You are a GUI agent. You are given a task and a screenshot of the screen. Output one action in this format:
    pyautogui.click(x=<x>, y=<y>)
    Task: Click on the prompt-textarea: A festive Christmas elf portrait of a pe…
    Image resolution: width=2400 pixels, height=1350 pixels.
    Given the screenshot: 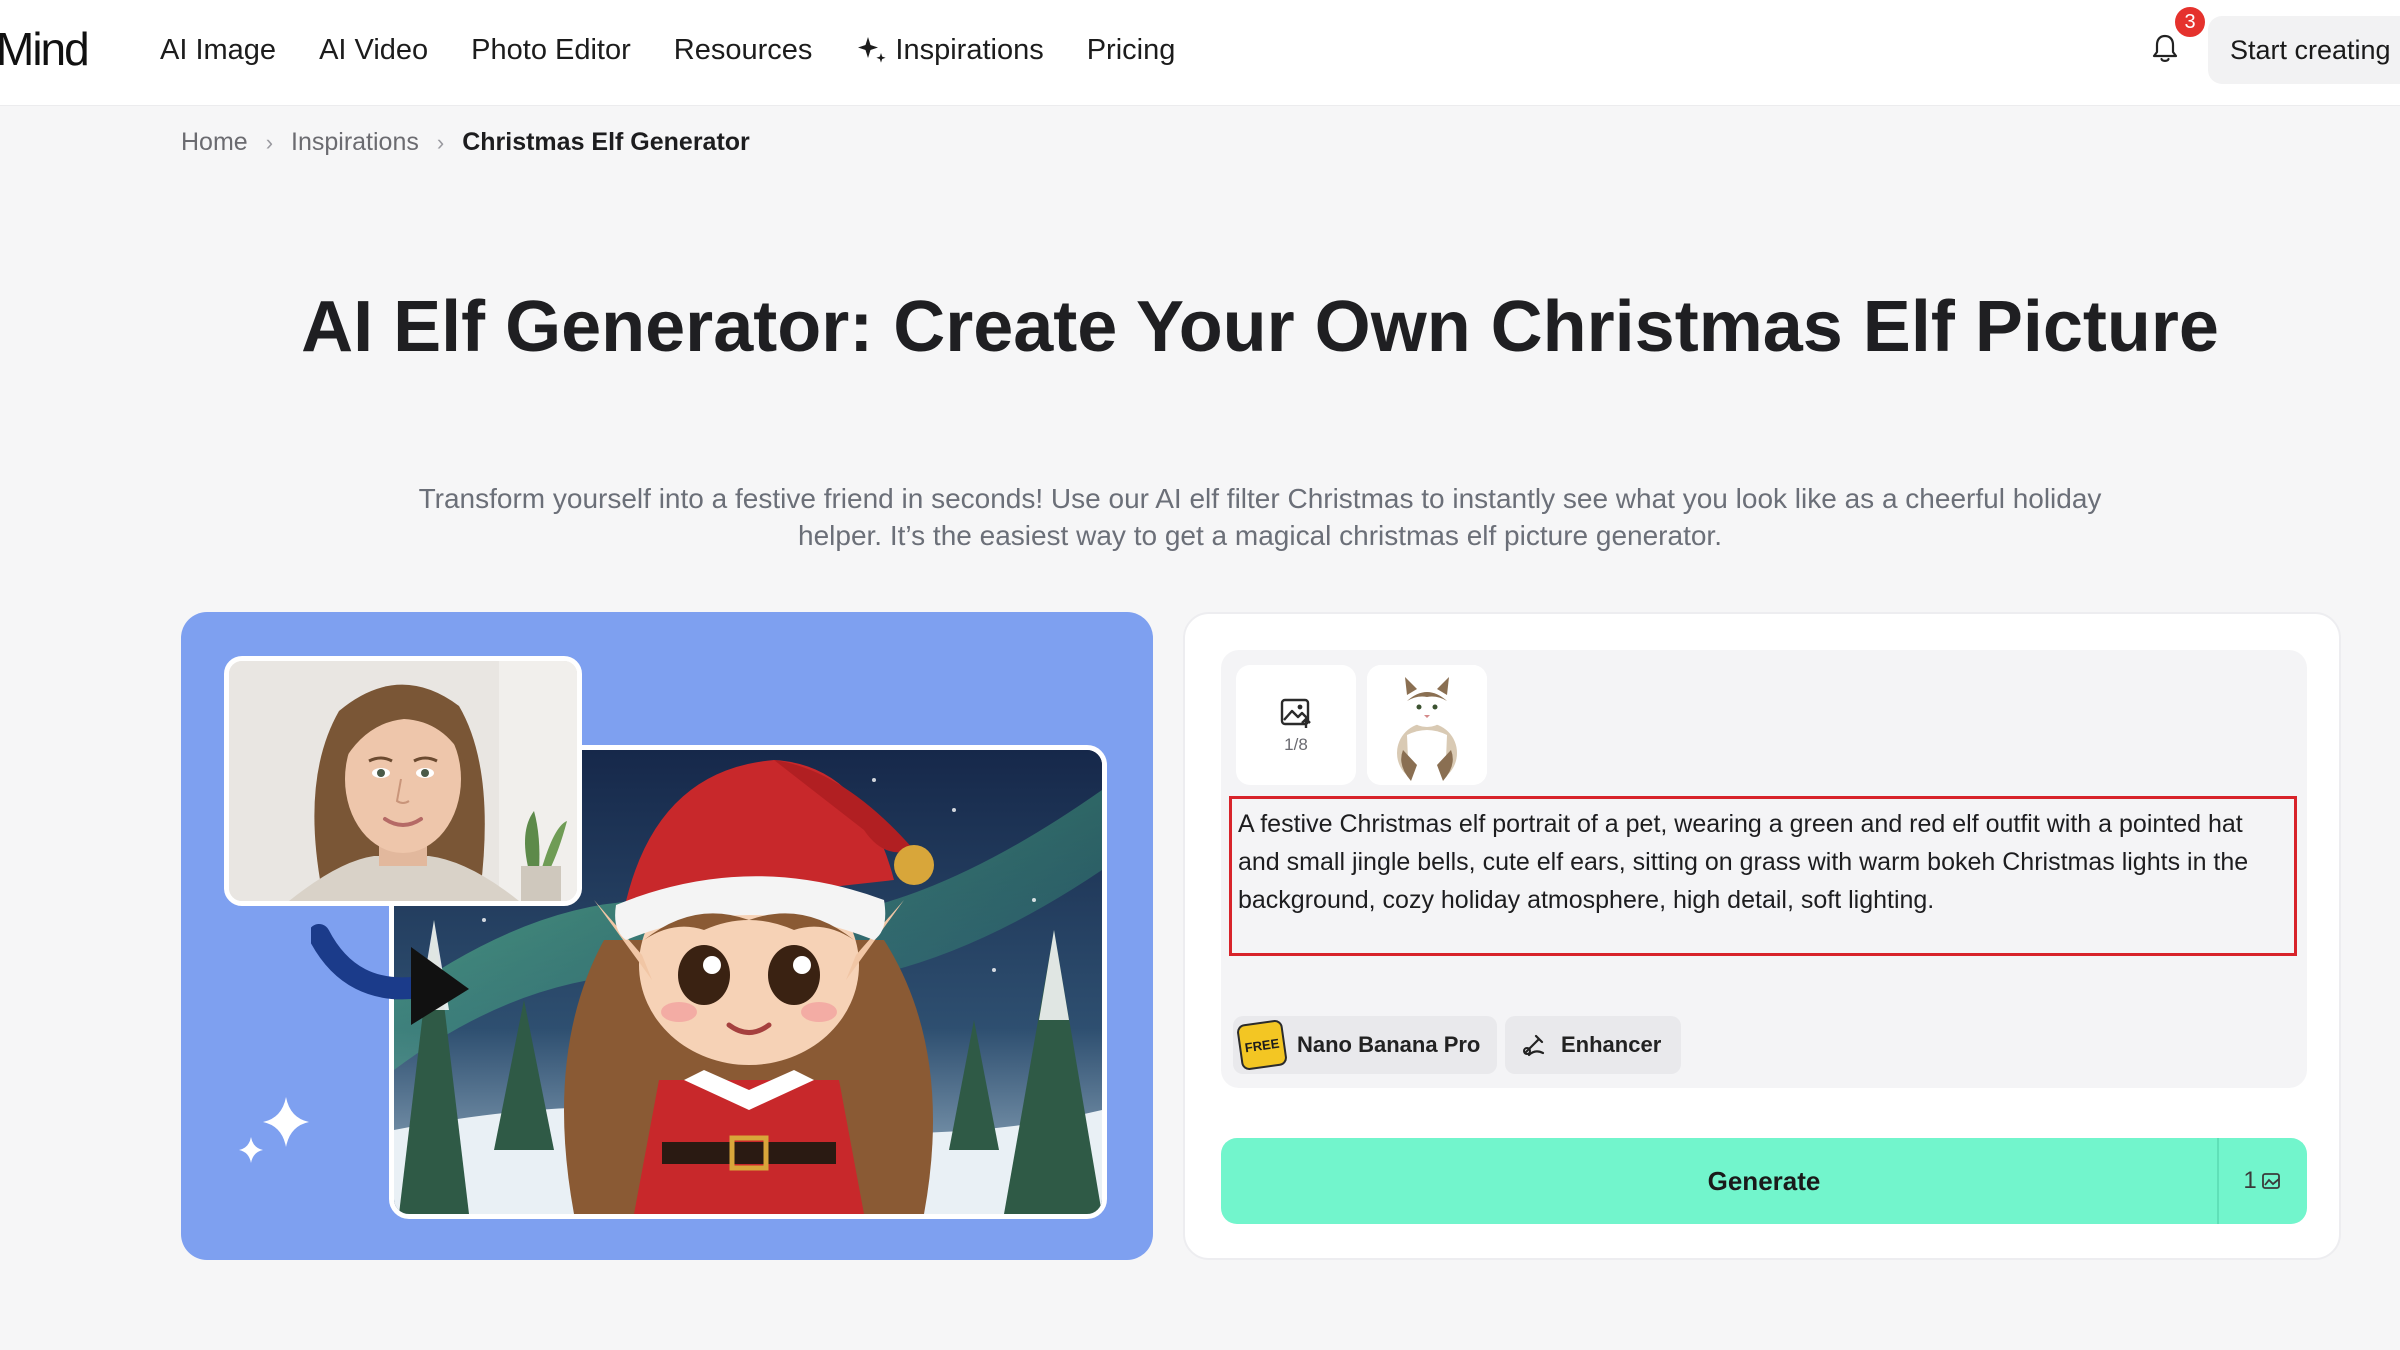 What is the action you would take?
    pyautogui.click(x=1763, y=876)
    